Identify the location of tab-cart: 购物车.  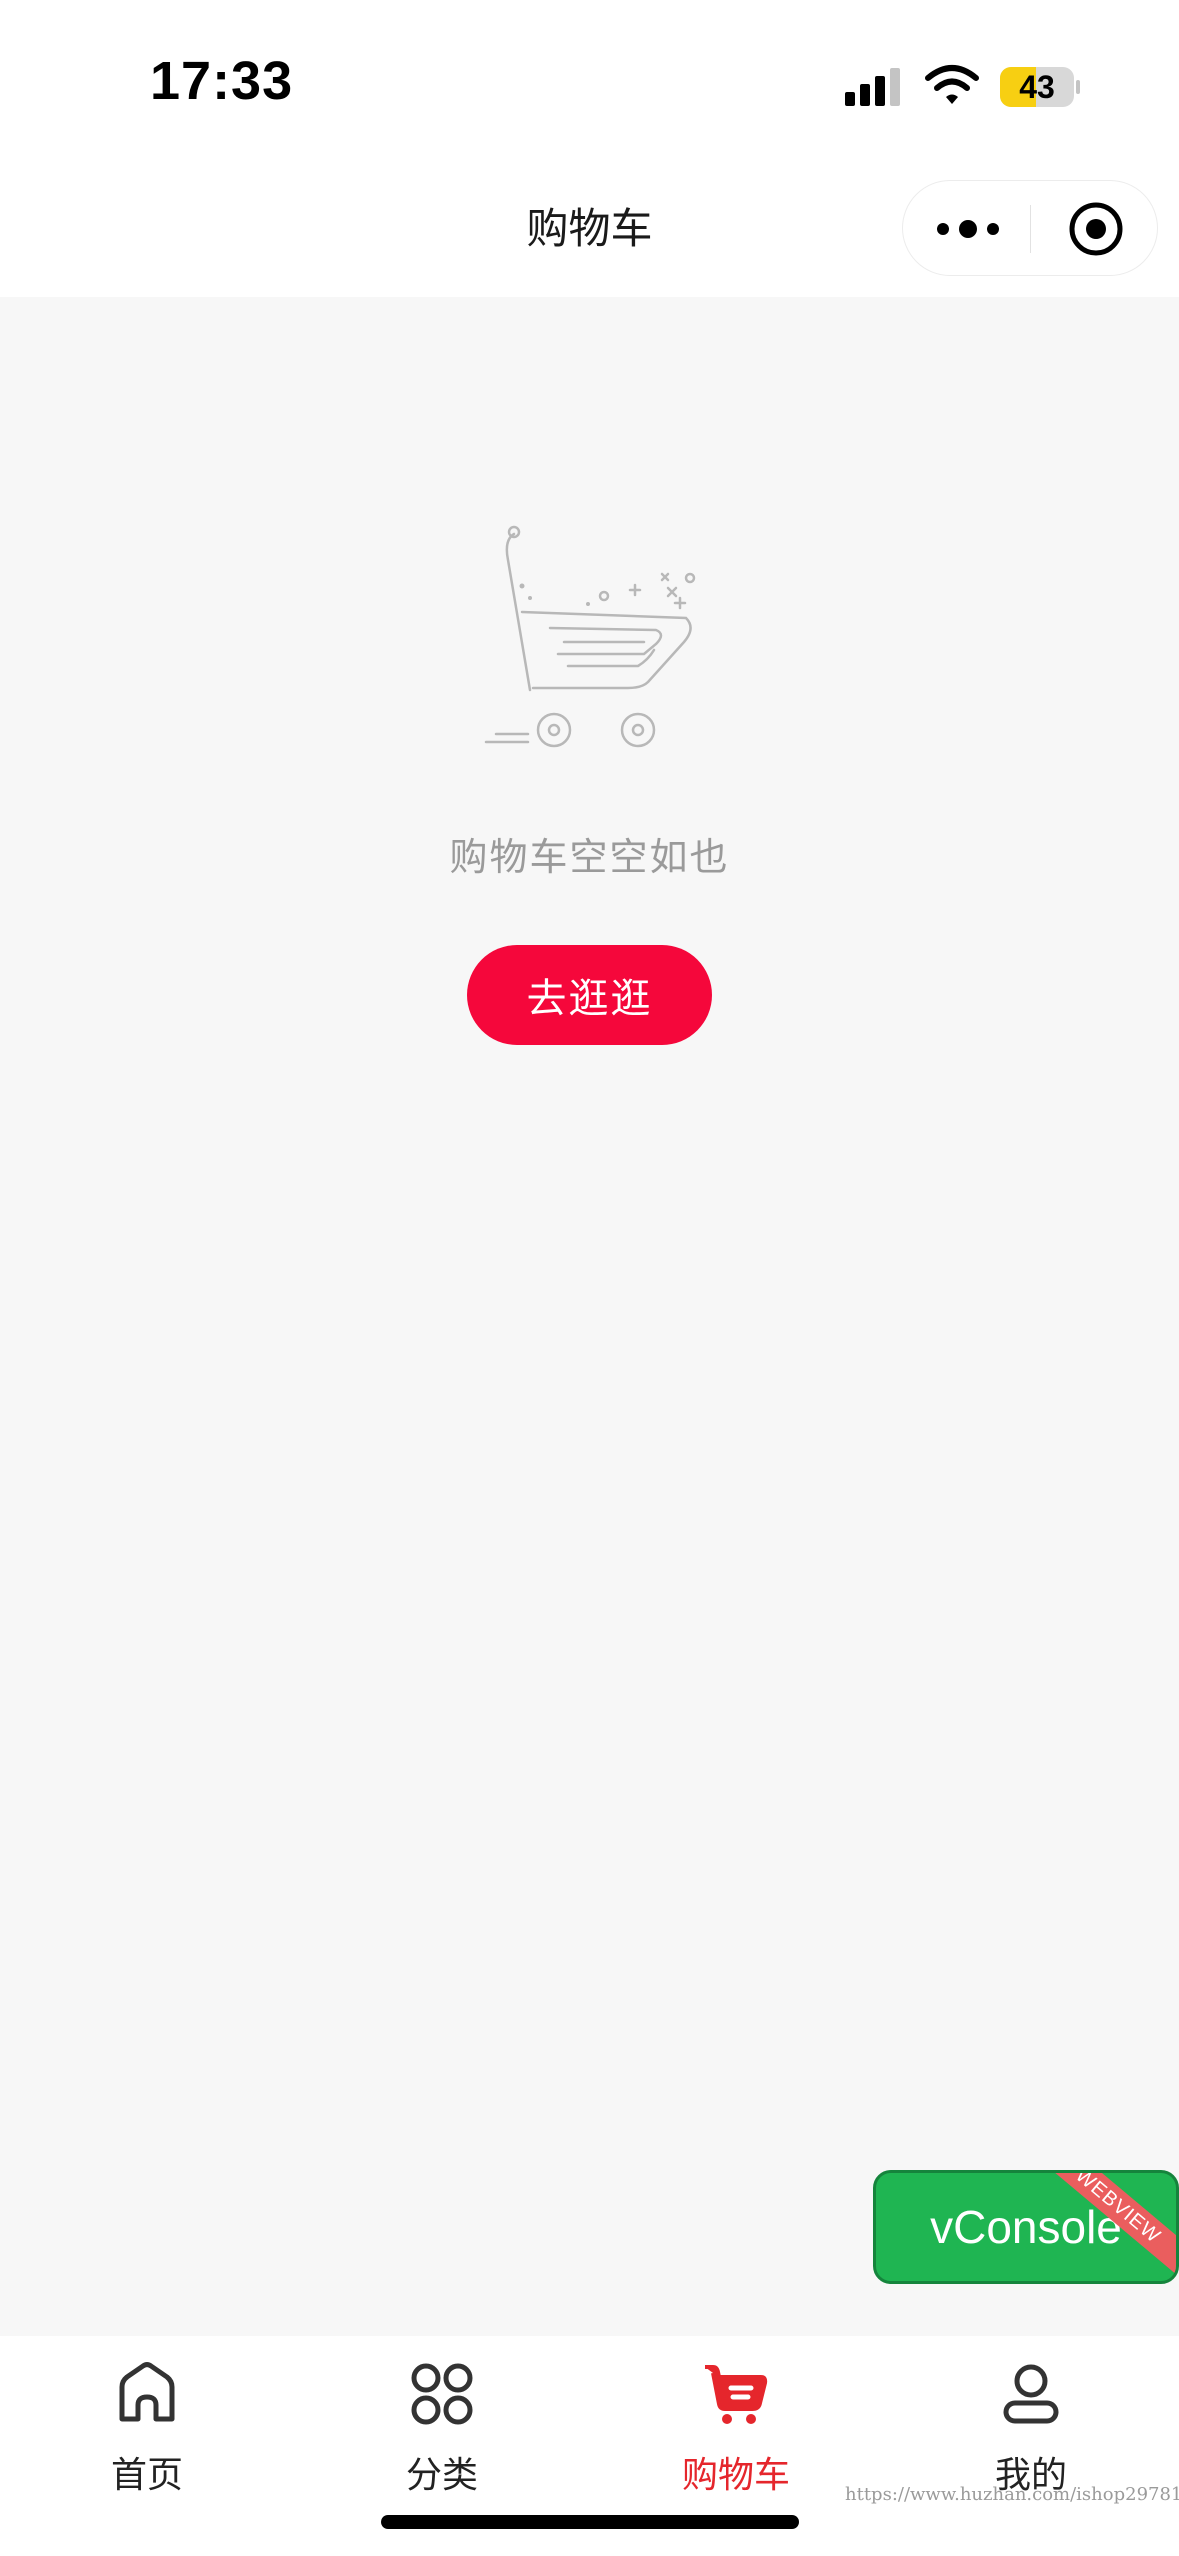
(736, 2421).